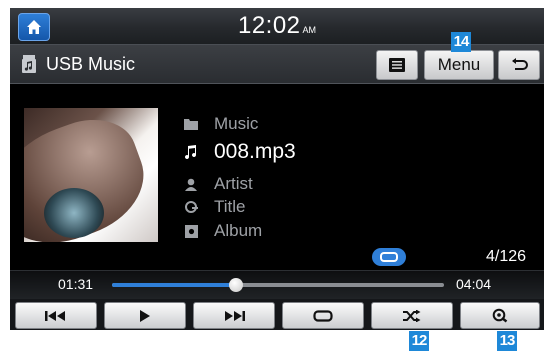 Image resolution: width=553 pixels, height=353 pixels. I want to click on play-button, so click(145, 315).